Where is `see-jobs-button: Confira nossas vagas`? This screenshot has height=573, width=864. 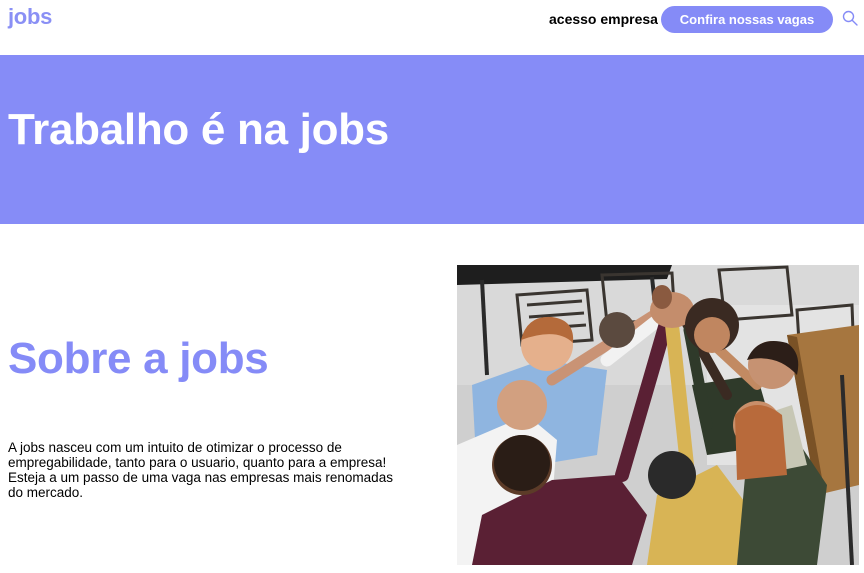
see-jobs-button: Confira nossas vagas is located at coordinates (747, 19).